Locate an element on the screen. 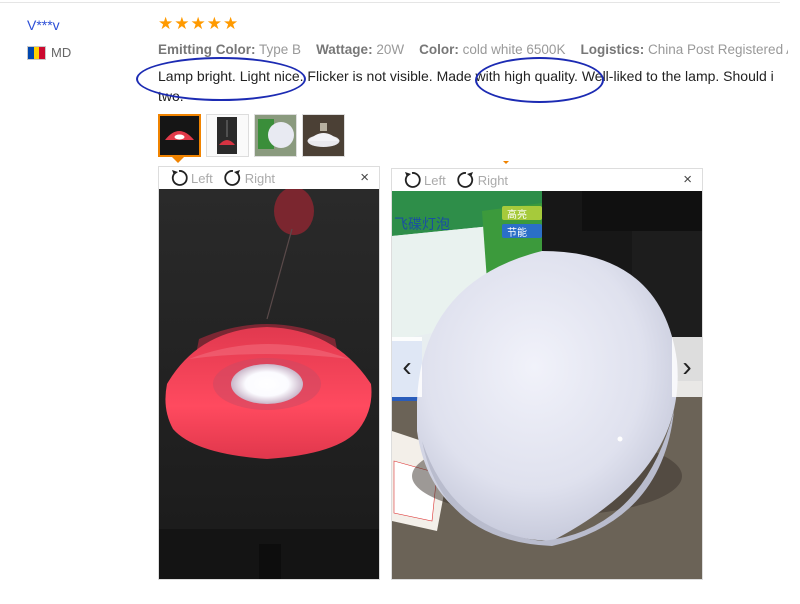 The image size is (800, 604). attr-label: Logistics: is located at coordinates (612, 49).